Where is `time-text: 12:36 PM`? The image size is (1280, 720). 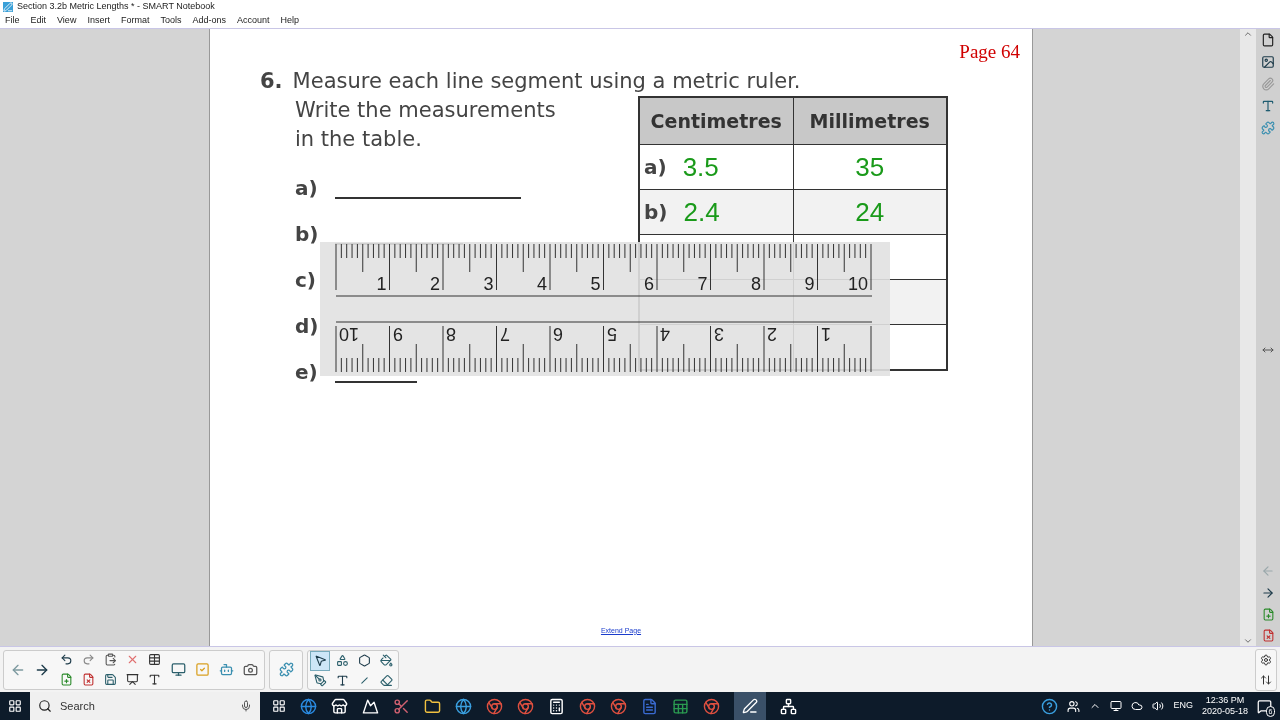
time-text: 12:36 PM is located at coordinates (1225, 700).